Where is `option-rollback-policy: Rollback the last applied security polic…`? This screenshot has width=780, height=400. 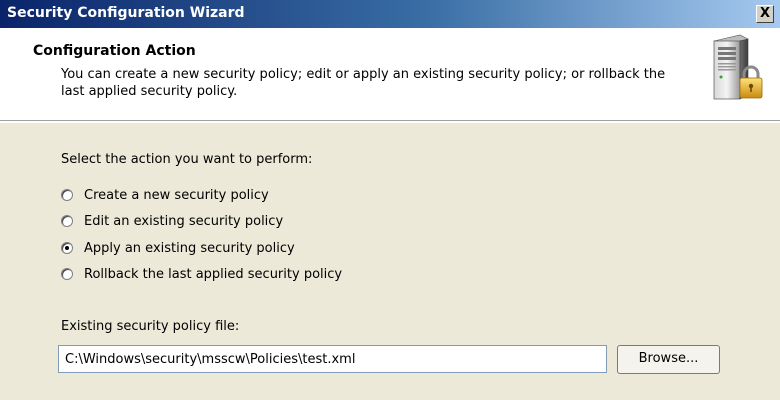 option-rollback-policy: Rollback the last applied security polic… is located at coordinates (201, 274).